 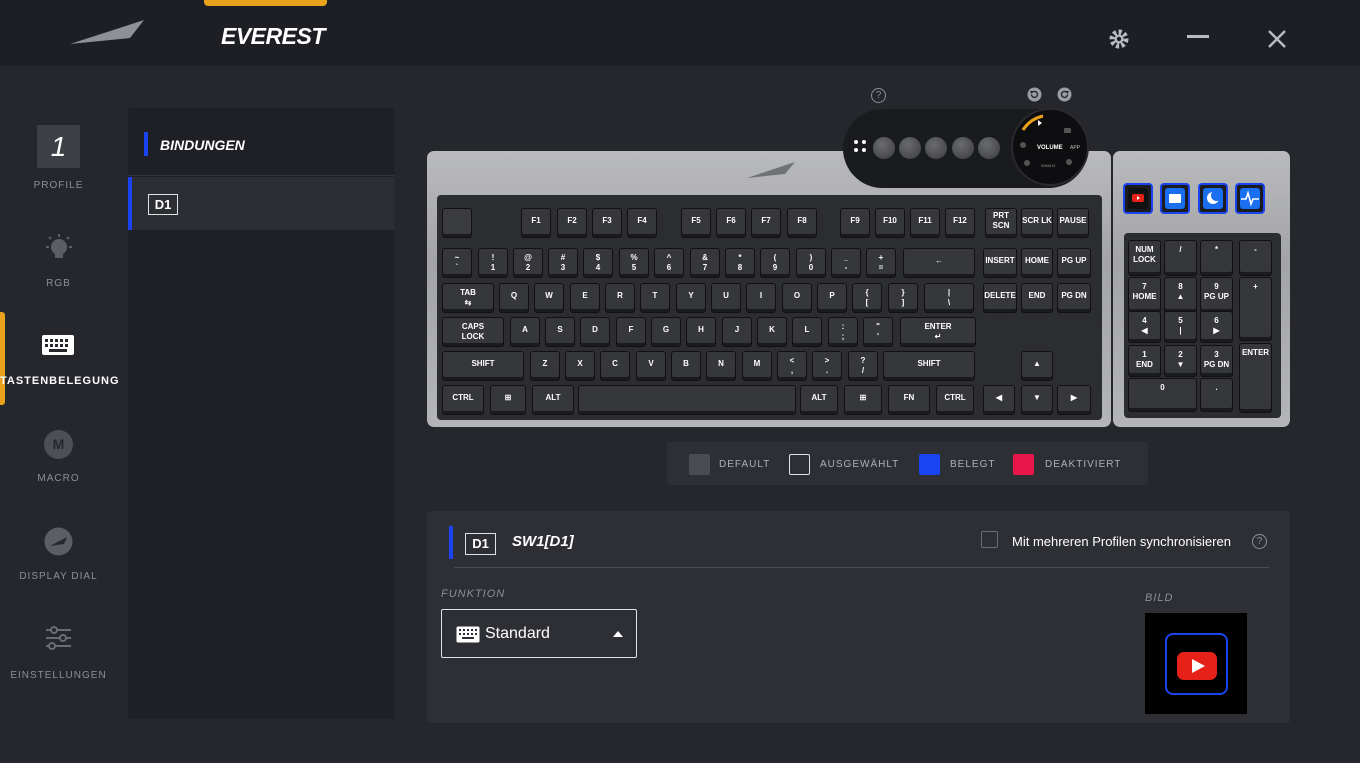 I want to click on numpad-key-3: -, so click(x=1255, y=258).